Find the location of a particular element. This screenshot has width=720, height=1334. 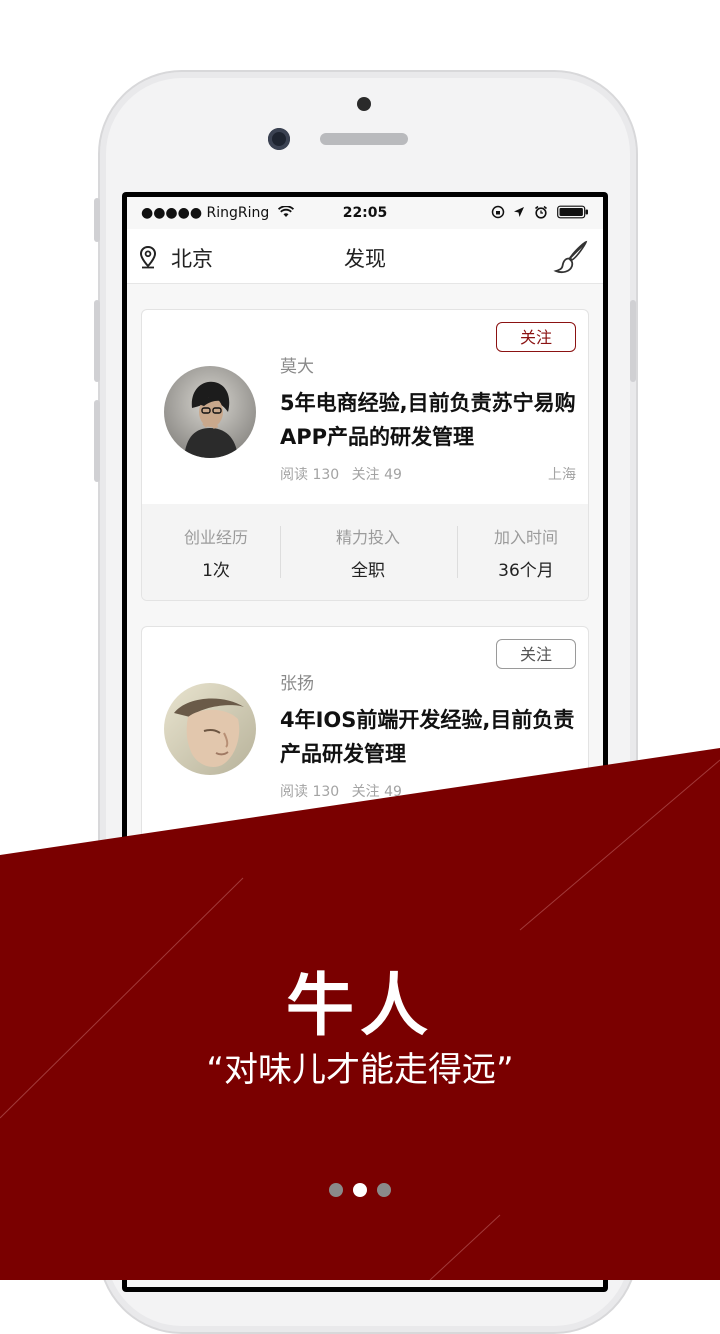

stat-join-time: 加入时间 36个月 is located at coordinates (520, 542).